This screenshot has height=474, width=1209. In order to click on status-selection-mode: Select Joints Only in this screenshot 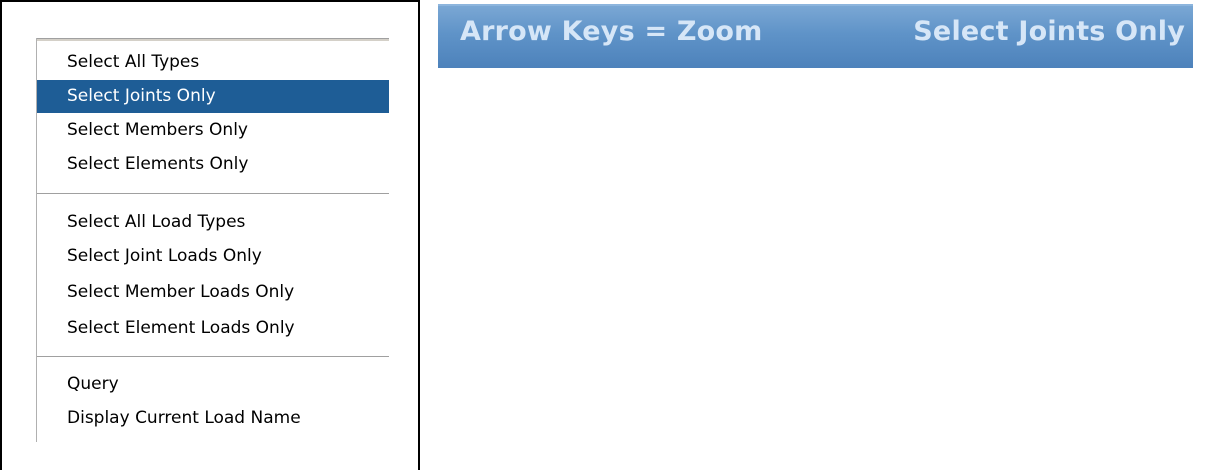, I will do `click(1049, 31)`.